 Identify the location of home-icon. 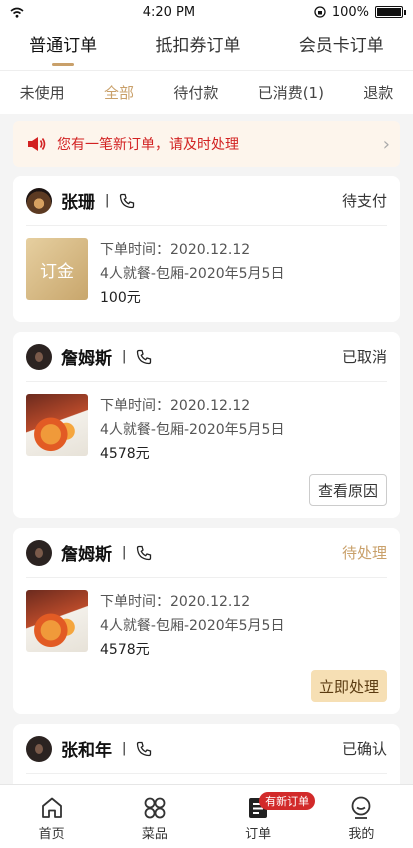
(51, 807).